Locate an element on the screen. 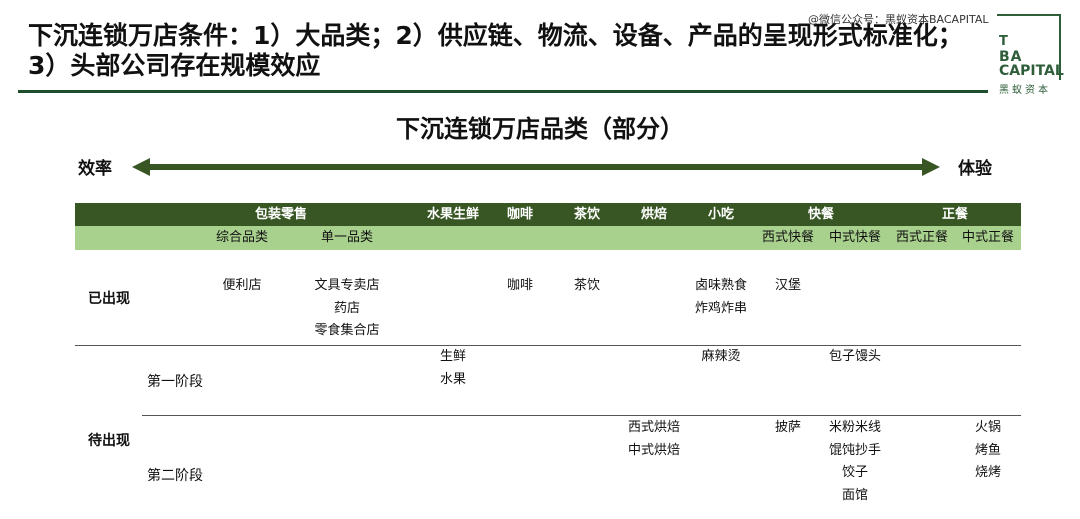 This screenshot has height=519, width=1080. list-item: 生鲜 is located at coordinates (453, 356).